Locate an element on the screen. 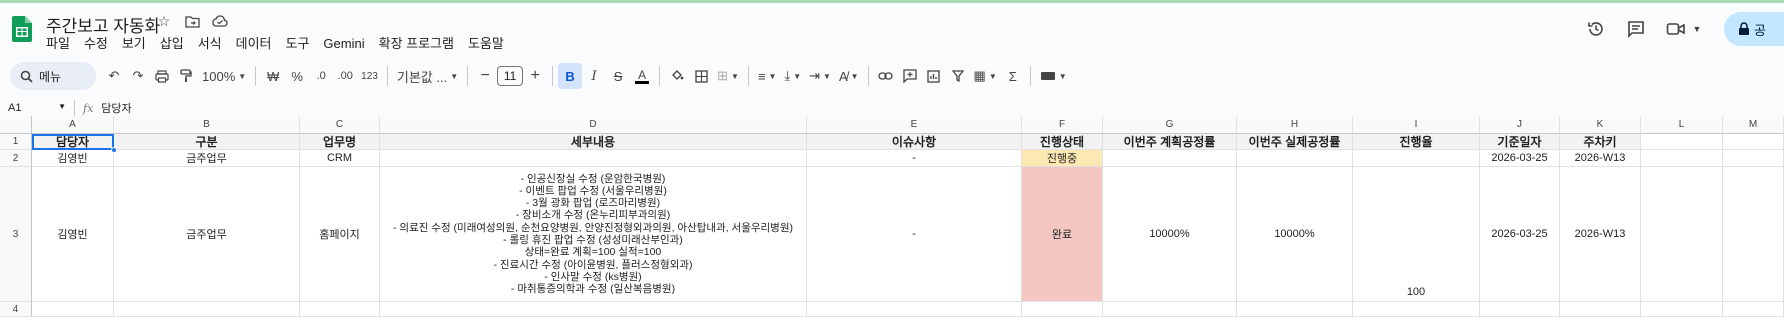 The height and width of the screenshot is (320, 1784). cell-m3 is located at coordinates (1753, 234).